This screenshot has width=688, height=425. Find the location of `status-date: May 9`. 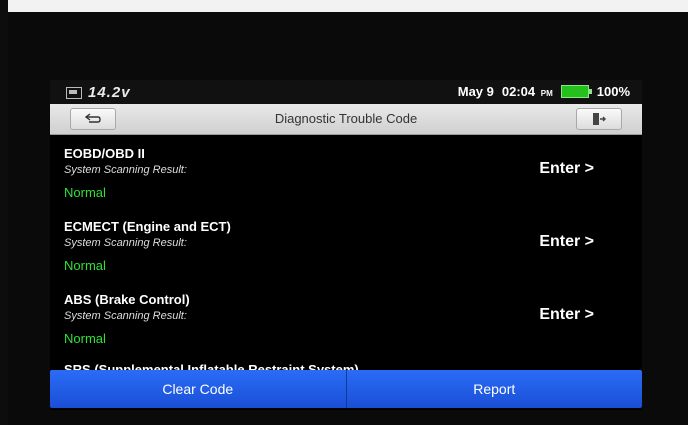

status-date: May 9 is located at coordinates (475, 91).